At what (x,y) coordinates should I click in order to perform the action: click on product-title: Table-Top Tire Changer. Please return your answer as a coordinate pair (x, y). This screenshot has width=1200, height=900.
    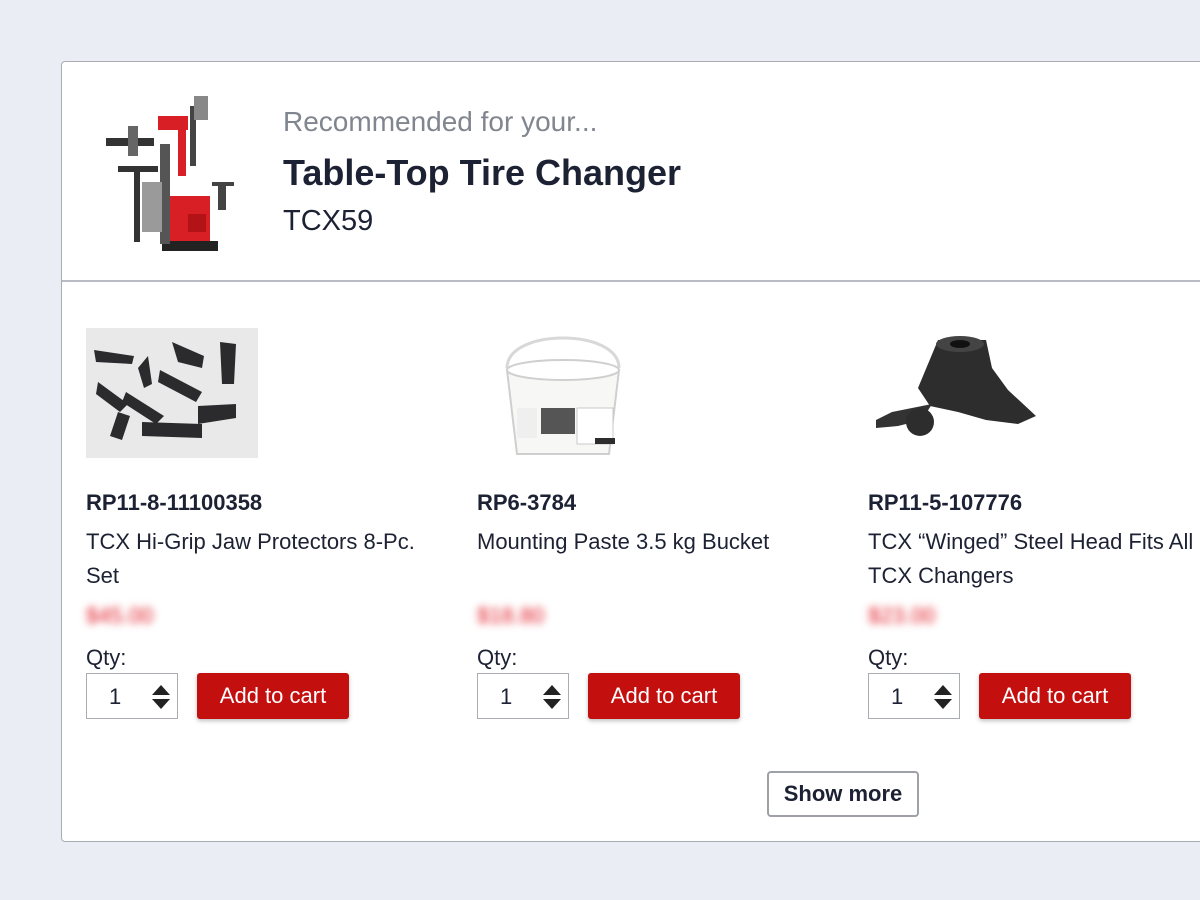
    Looking at the image, I should click on (482, 172).